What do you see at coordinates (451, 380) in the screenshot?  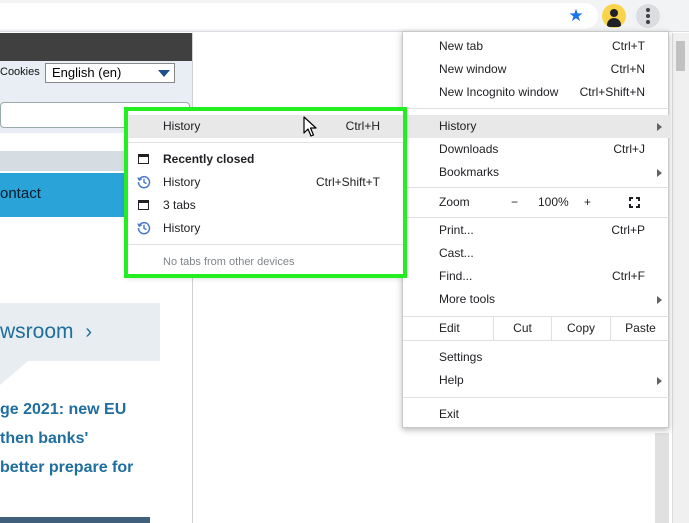 I see `menu-item-label: Help` at bounding box center [451, 380].